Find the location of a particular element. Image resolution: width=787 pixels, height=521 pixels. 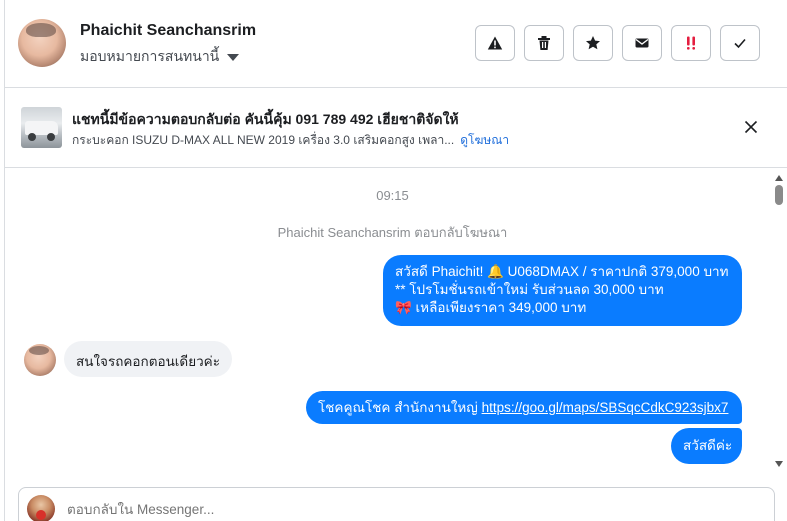

contact-avatar is located at coordinates (42, 43).